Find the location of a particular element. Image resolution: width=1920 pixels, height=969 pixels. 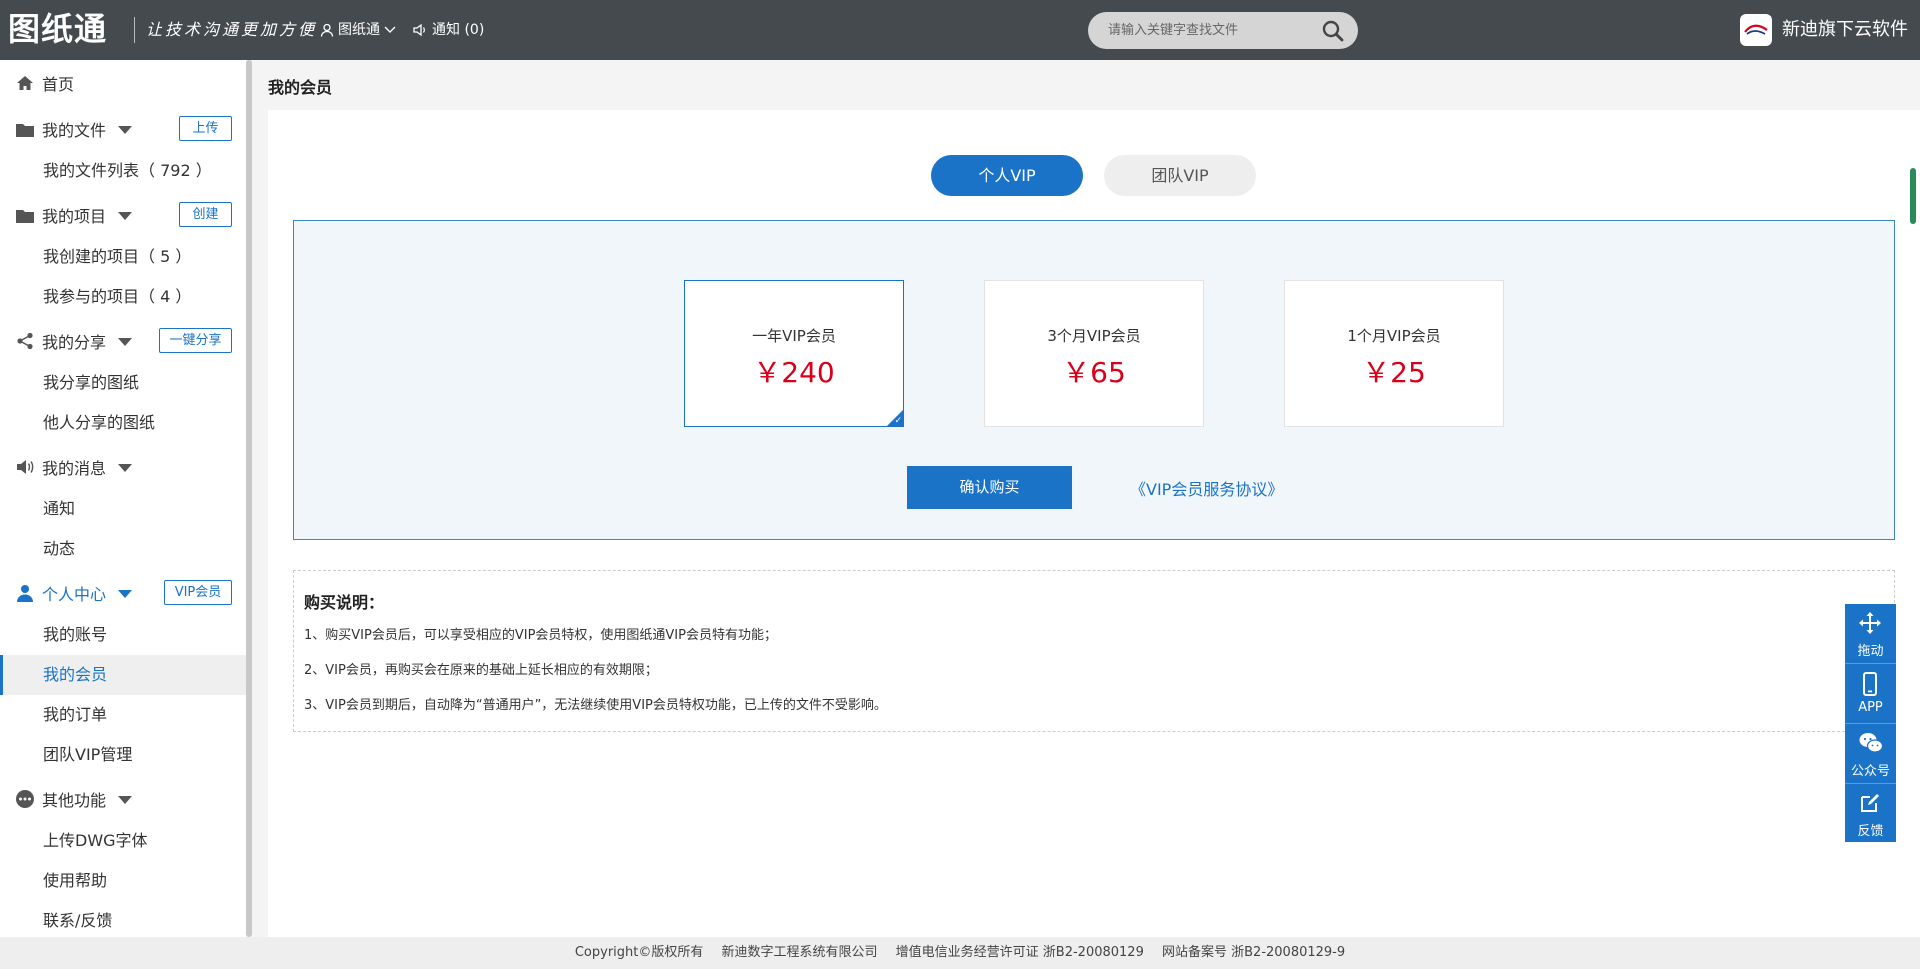

search-icon is located at coordinates (1333, 33).